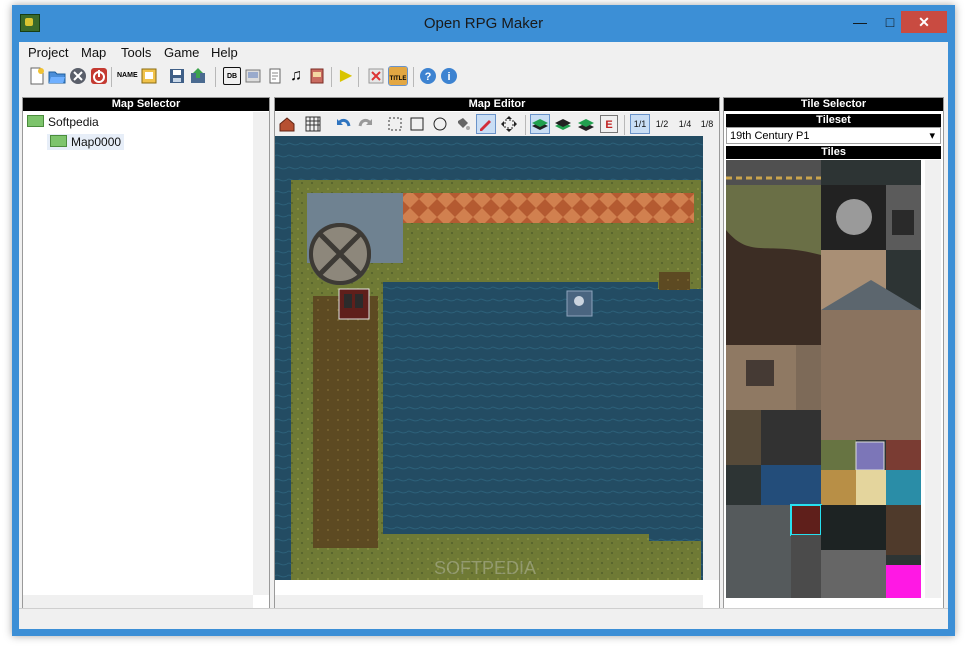 This screenshot has height=659, width=973. What do you see at coordinates (261, 353) in the screenshot?
I see `map-tree-vertical-scrollbar` at bounding box center [261, 353].